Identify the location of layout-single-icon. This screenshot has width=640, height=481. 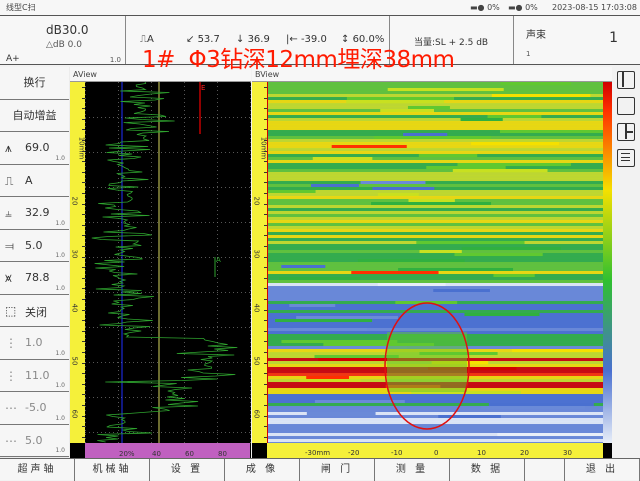
(626, 106).